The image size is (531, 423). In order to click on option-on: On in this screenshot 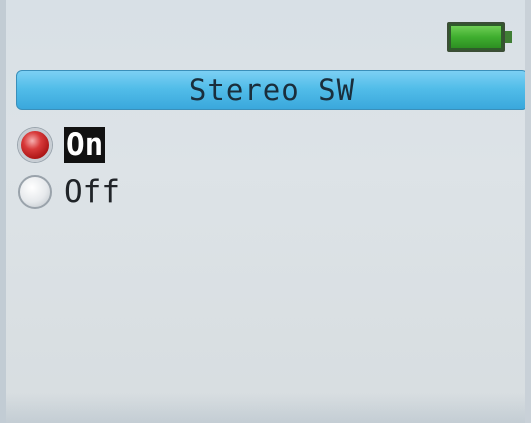, I will do `click(62, 145)`.